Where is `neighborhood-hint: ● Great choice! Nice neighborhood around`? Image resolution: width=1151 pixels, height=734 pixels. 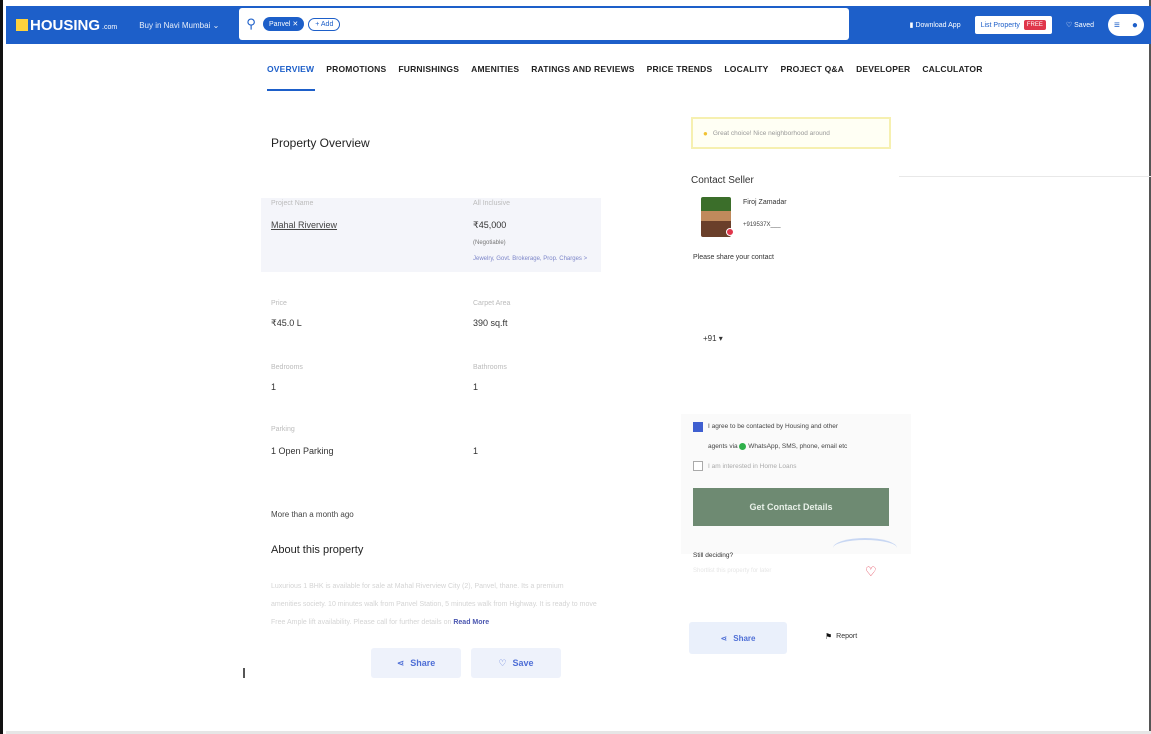
neighborhood-hint: ● Great choice! Nice neighborhood around is located at coordinates (791, 133).